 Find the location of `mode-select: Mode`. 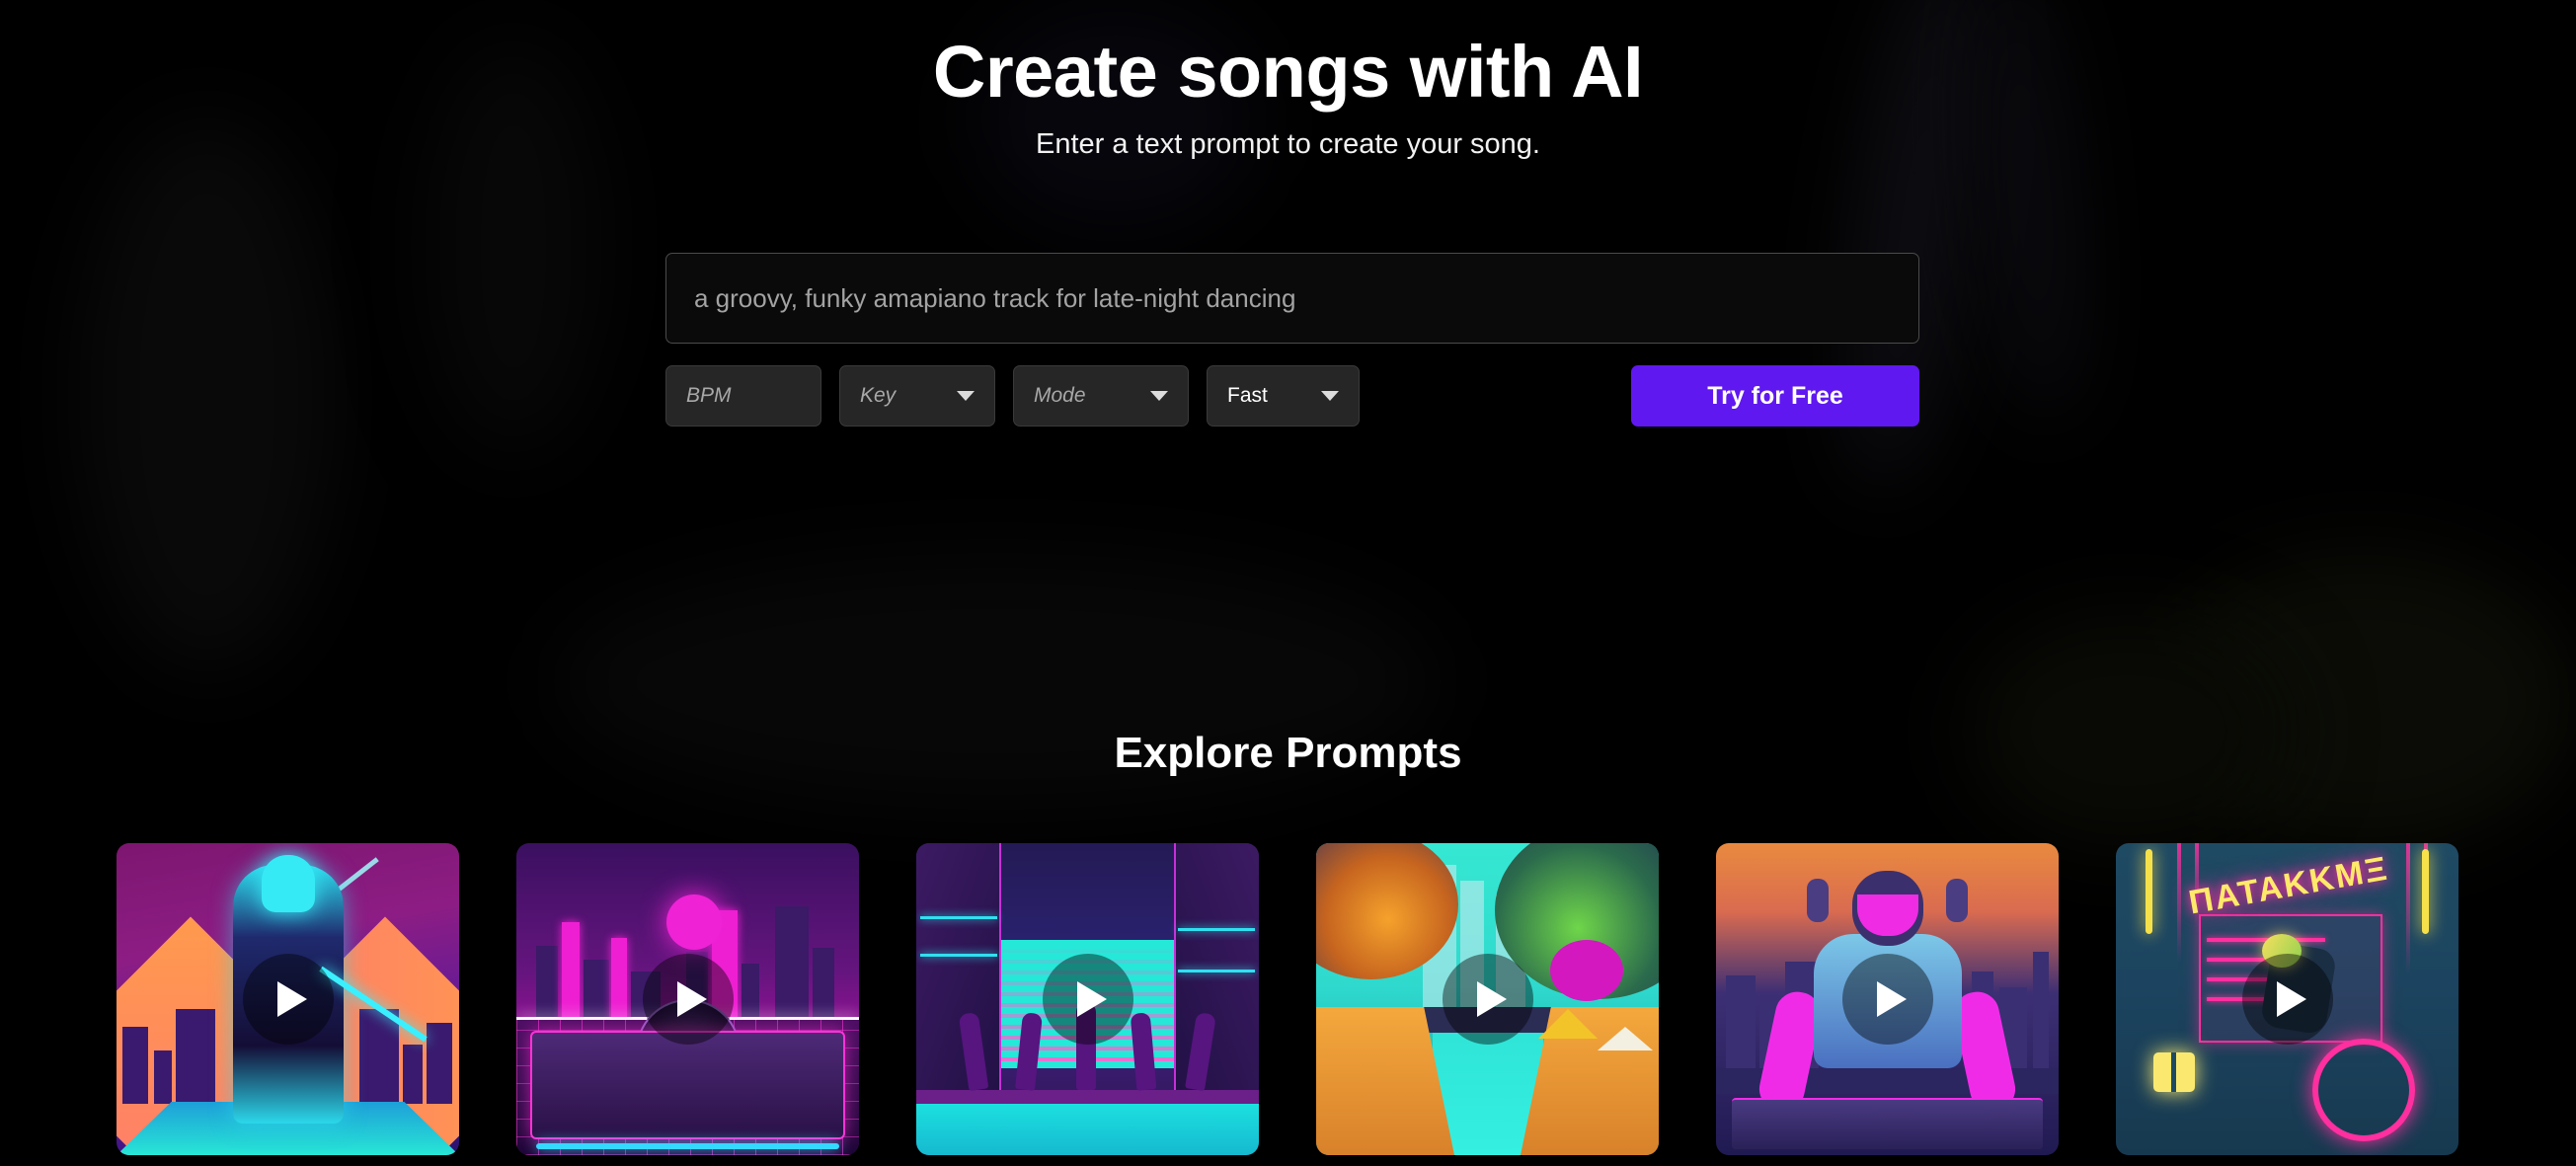

mode-select: Mode is located at coordinates (1101, 396).